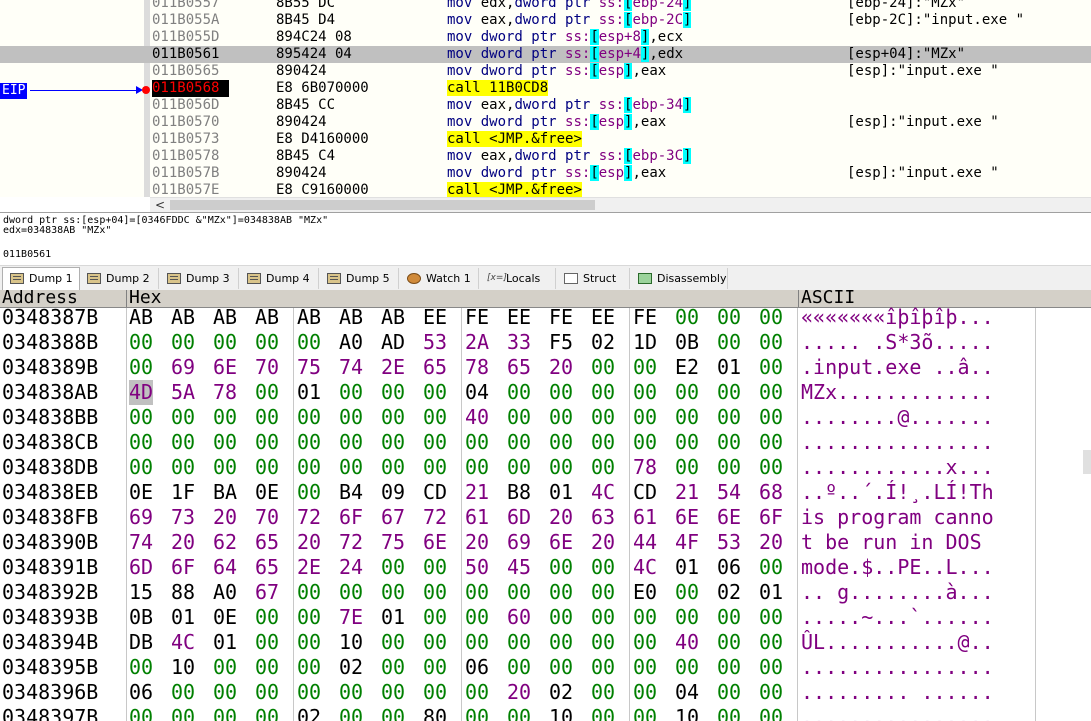 The image size is (1091, 721). Describe the element at coordinates (393, 492) in the screenshot. I see `hex-byte: 09` at that location.